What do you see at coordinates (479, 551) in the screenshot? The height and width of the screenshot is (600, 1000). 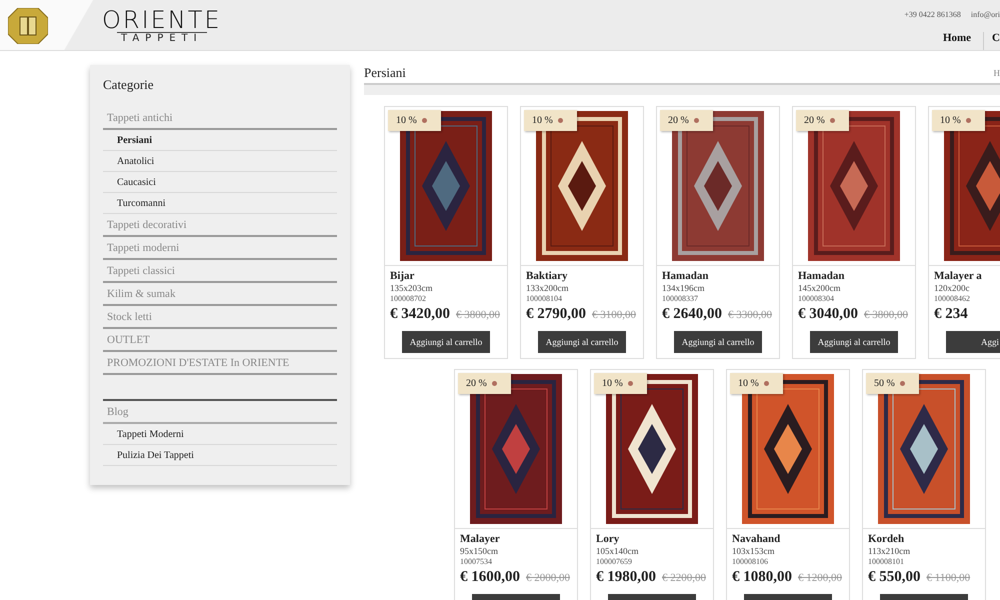 I see `product-size: 95x150cm` at bounding box center [479, 551].